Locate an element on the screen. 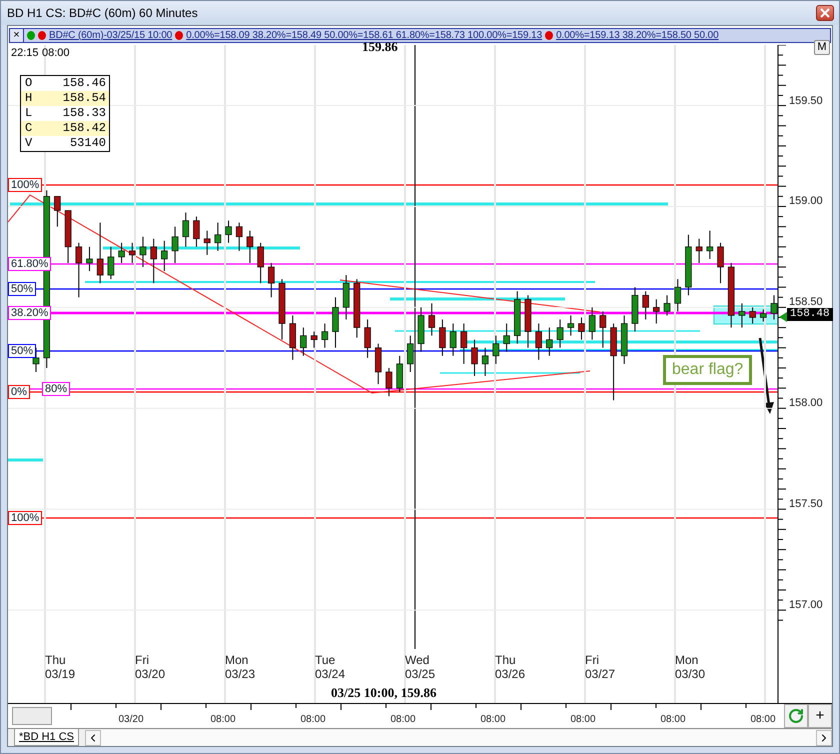  price-axis-label: 157.50 is located at coordinates (806, 504).